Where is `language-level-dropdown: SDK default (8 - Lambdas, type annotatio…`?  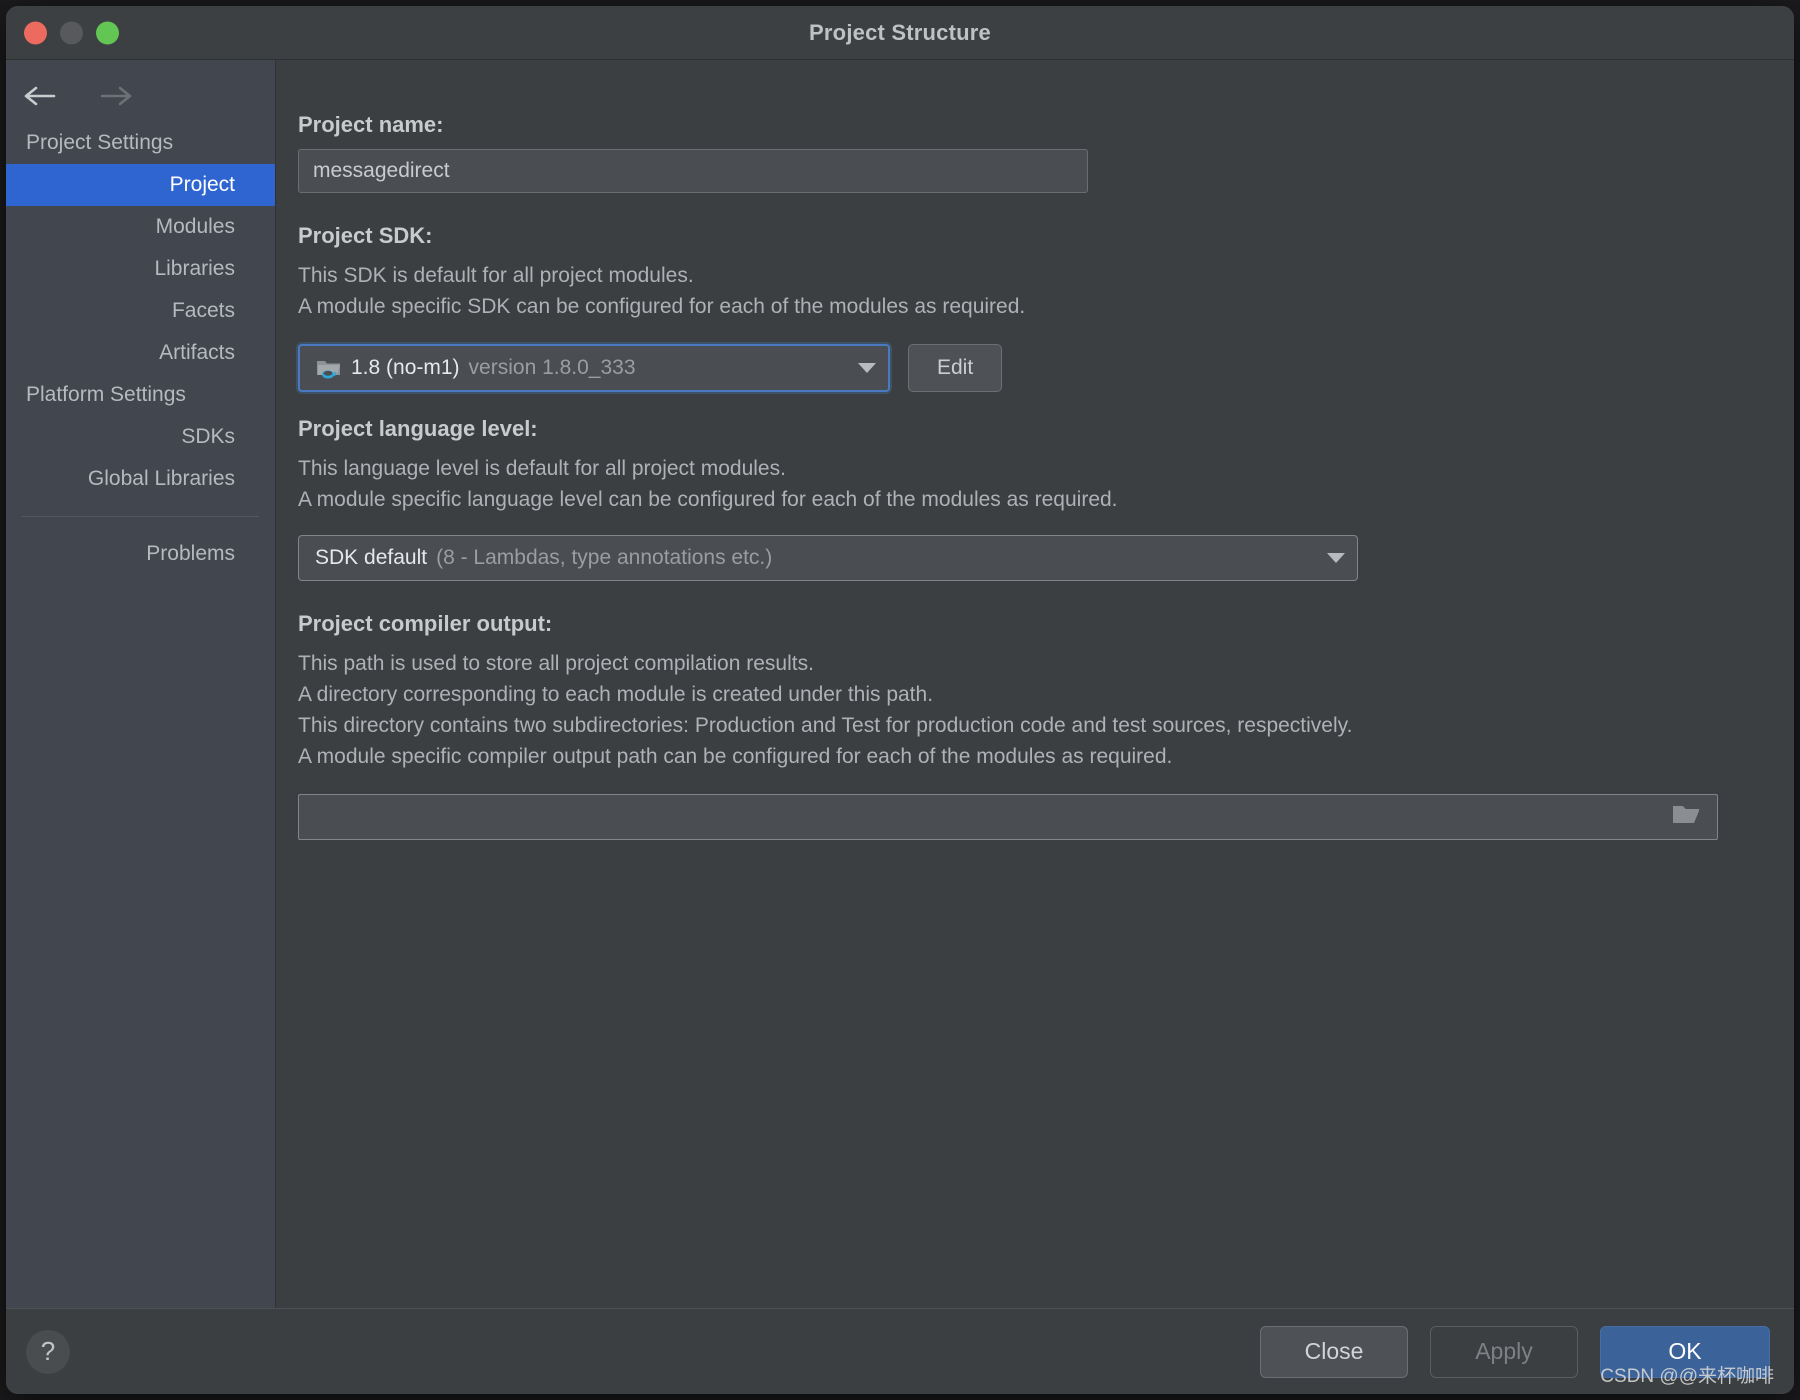
language-level-dropdown: SDK default (8 - Lambdas, type annotatio… is located at coordinates (828, 558).